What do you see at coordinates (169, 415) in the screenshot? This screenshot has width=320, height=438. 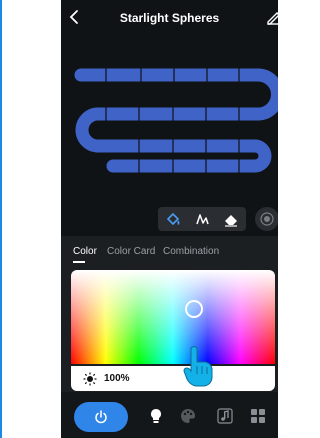 I see `bottom-nav` at bounding box center [169, 415].